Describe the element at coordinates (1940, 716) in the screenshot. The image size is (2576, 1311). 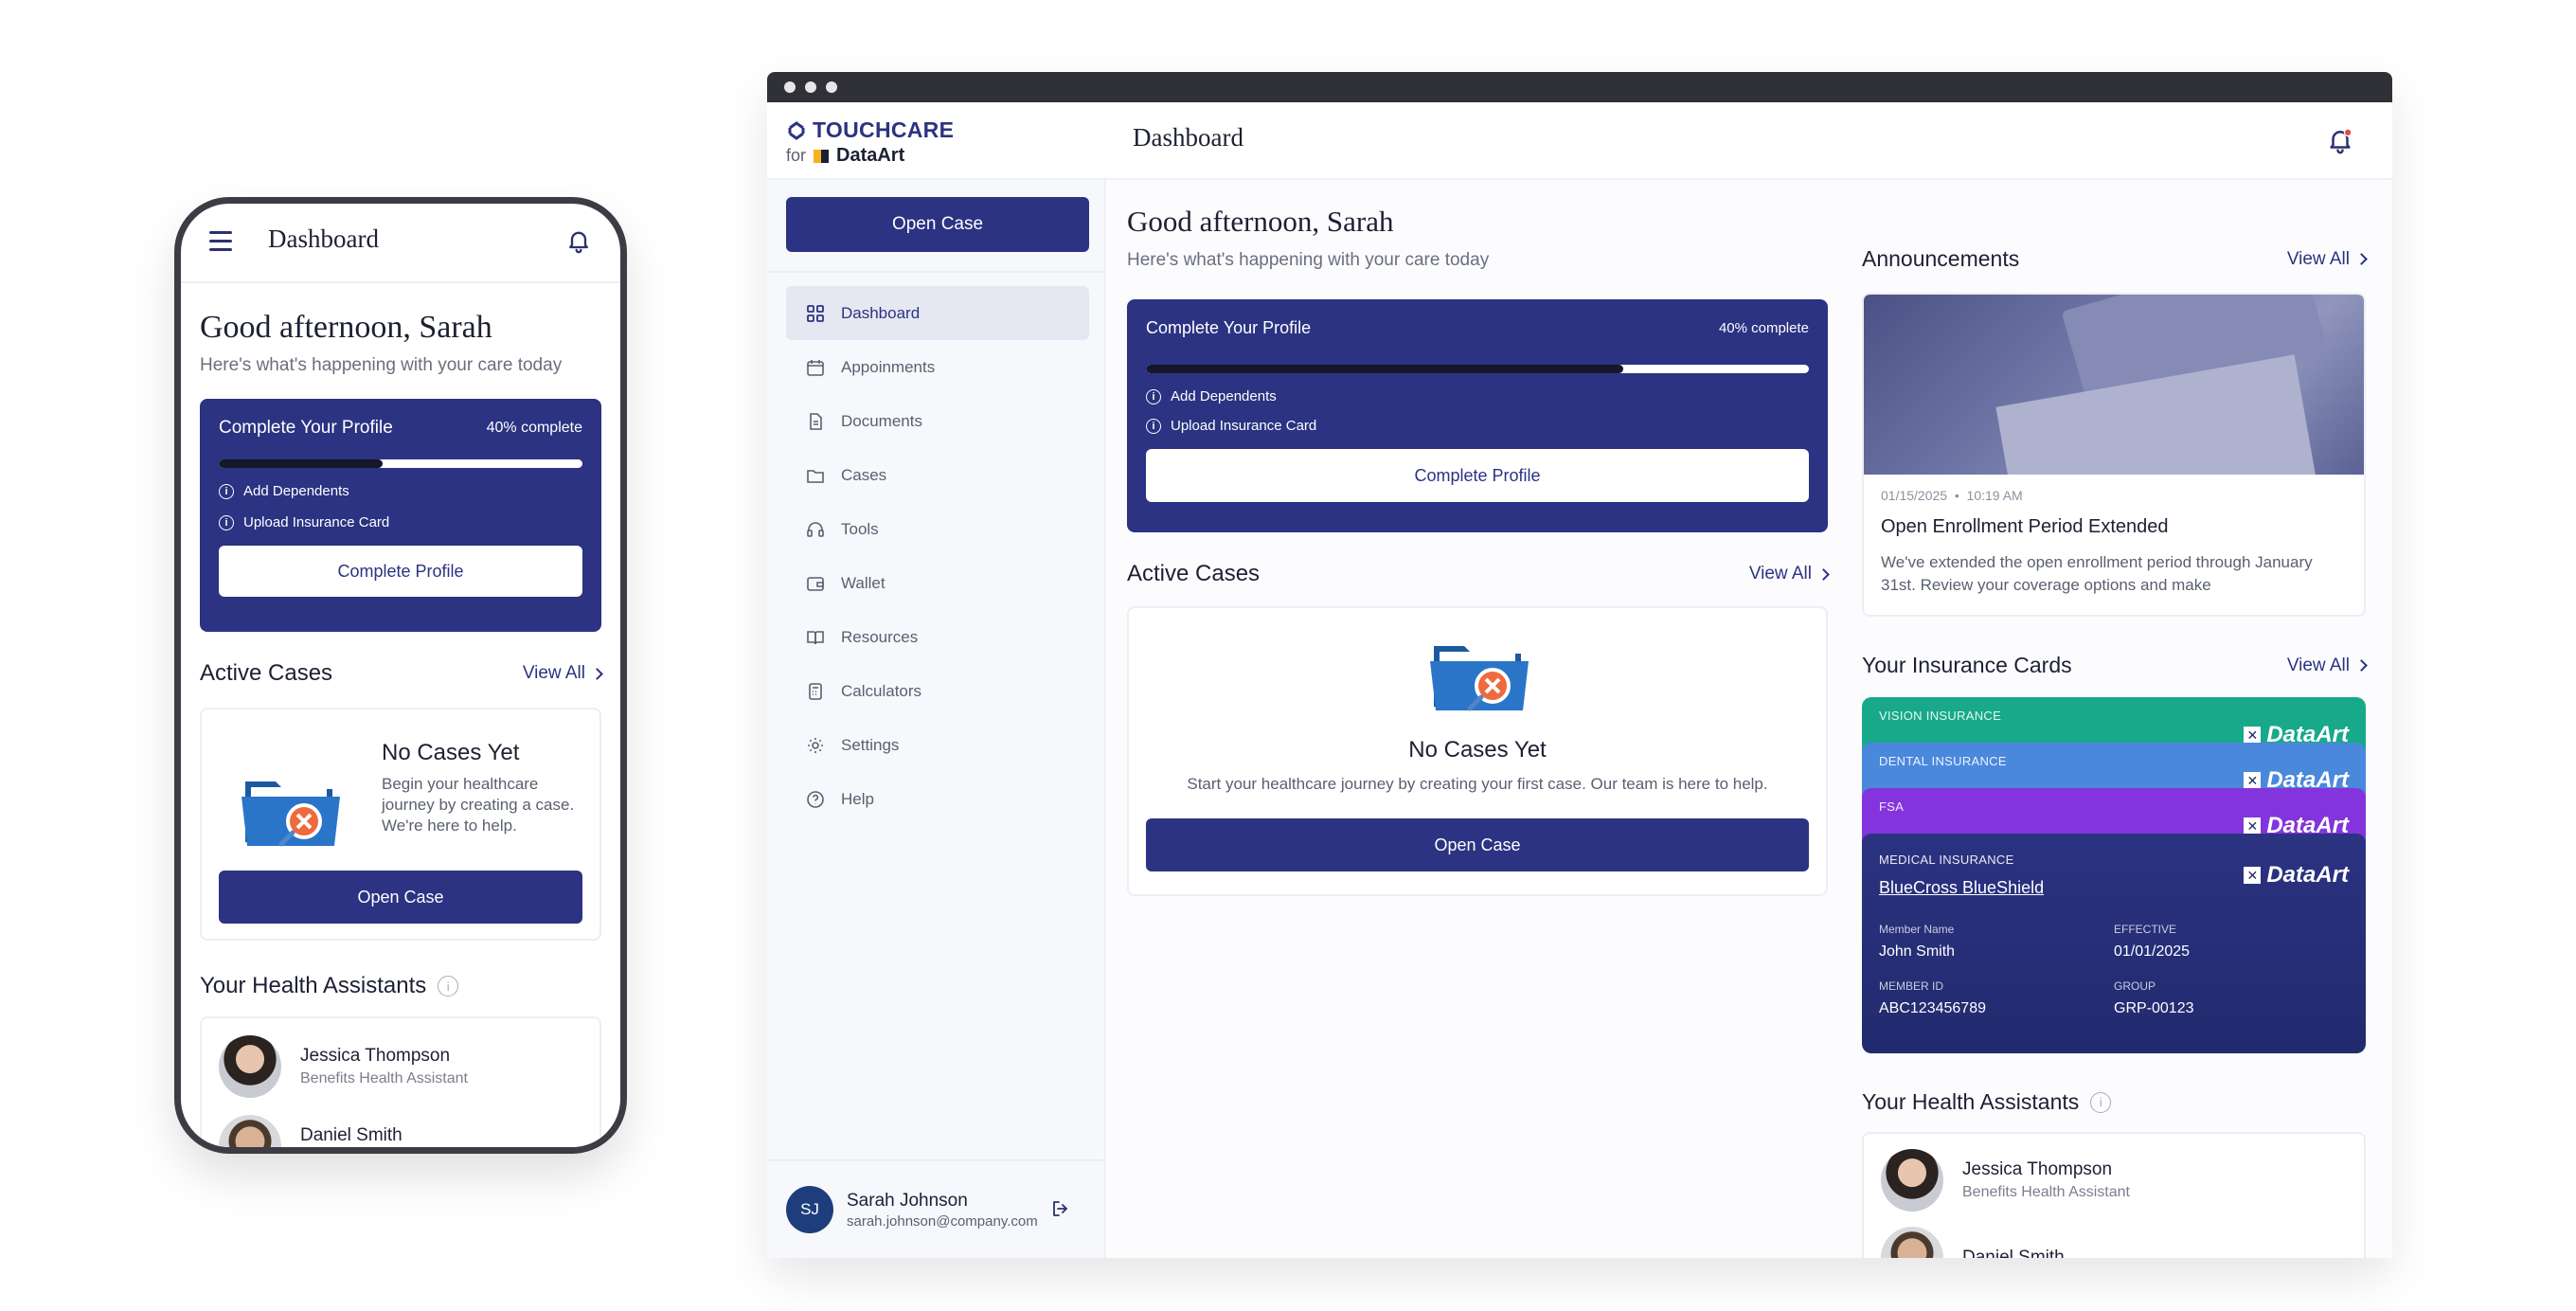
I see `card-type: VISION INSURANCE` at that location.